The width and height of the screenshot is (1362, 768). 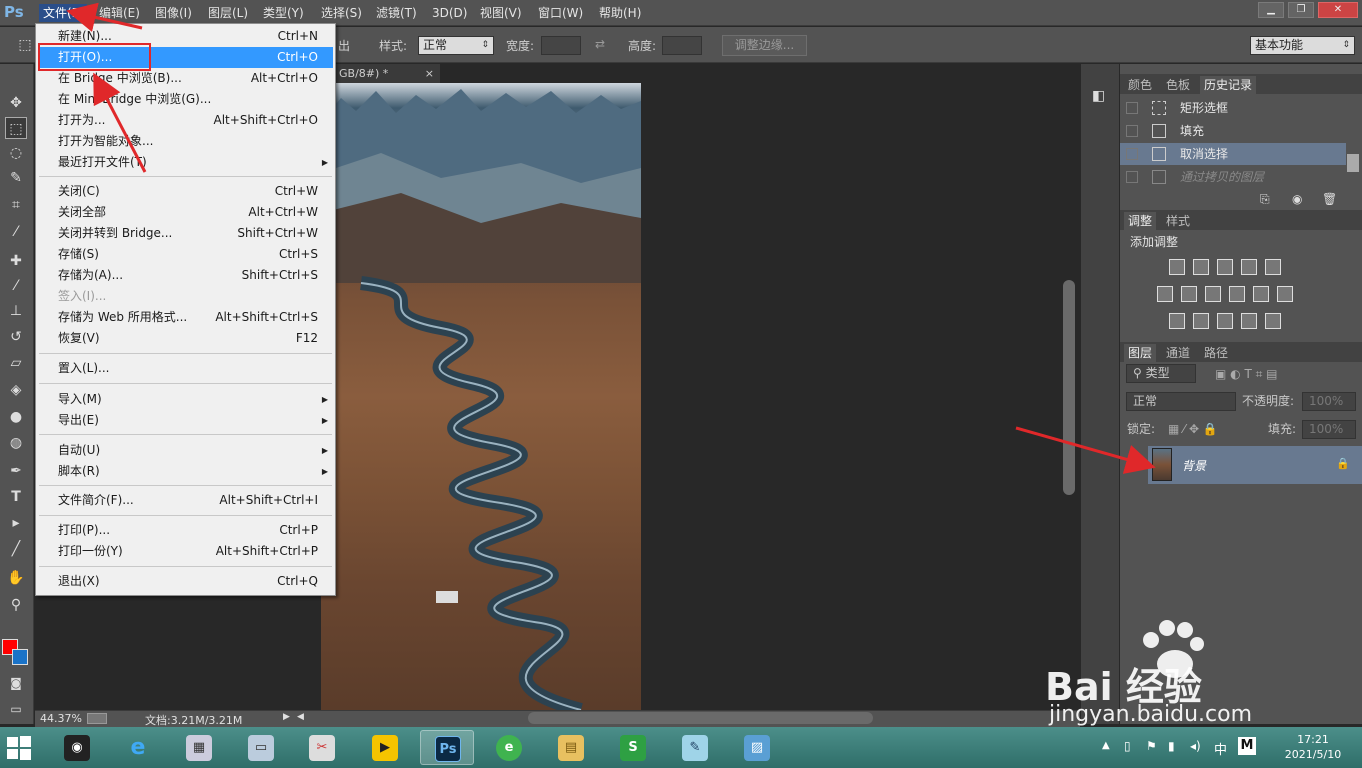 I want to click on posterize-icon, so click(x=1201, y=321).